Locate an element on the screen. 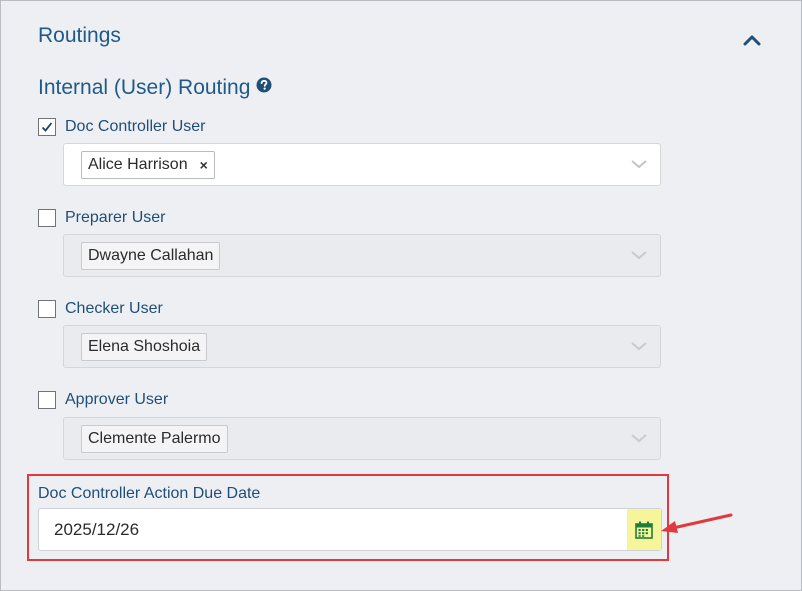 The height and width of the screenshot is (591, 802). internal-routing-label: Internal (User) Routing is located at coordinates (144, 87).